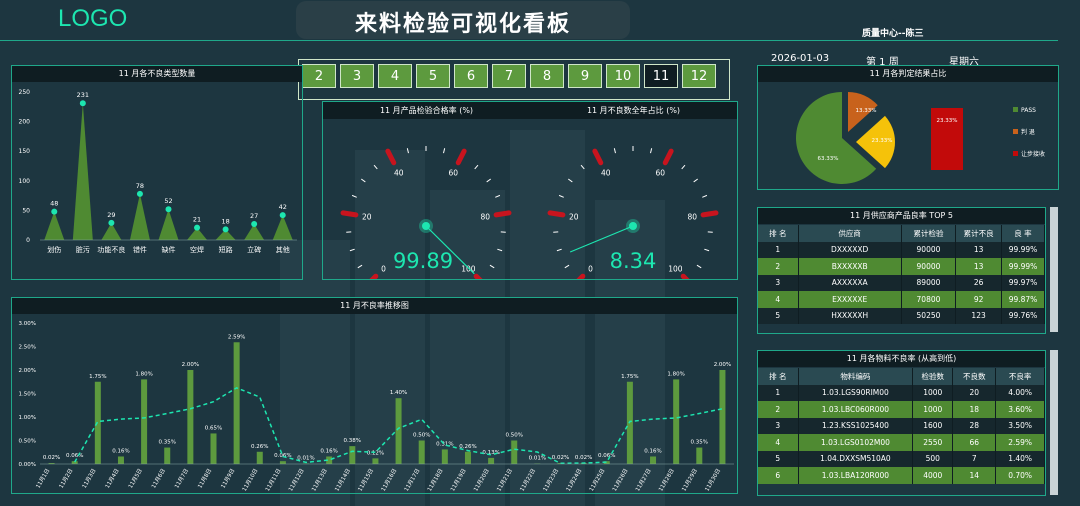 This screenshot has height=506, width=1080. I want to click on table-row: 4 1.03.LGS0102M00 2550 66 2.59%, so click(901, 442).